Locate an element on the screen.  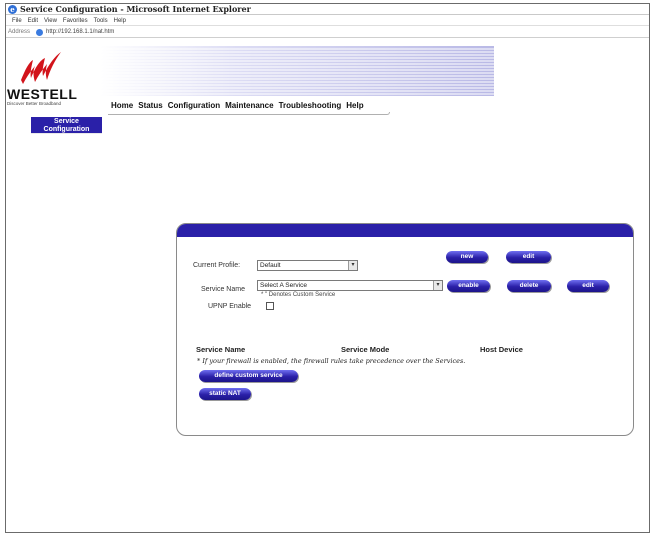
sidebar-tab-line1: Service is located at coordinates (66, 121).